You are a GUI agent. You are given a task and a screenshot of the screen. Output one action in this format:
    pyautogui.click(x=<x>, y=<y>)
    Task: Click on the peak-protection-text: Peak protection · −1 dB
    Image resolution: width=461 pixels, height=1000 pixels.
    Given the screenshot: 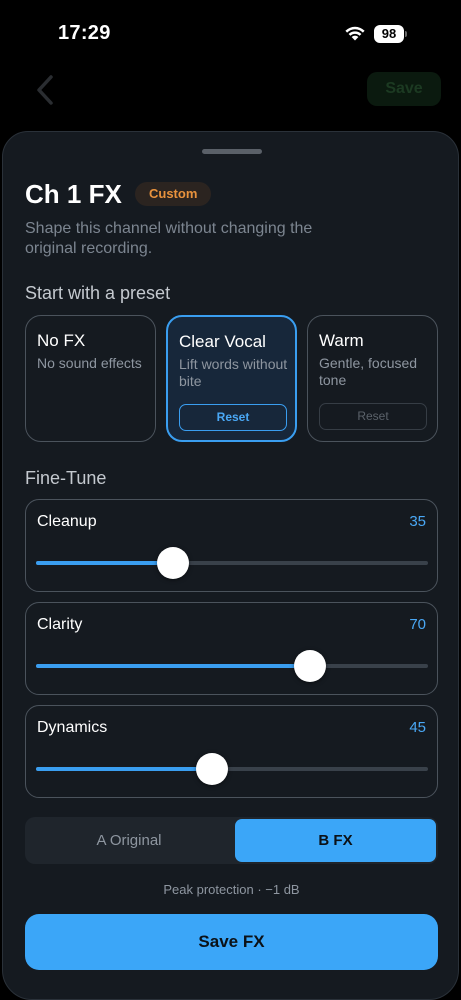 What is the action you would take?
    pyautogui.click(x=231, y=889)
    